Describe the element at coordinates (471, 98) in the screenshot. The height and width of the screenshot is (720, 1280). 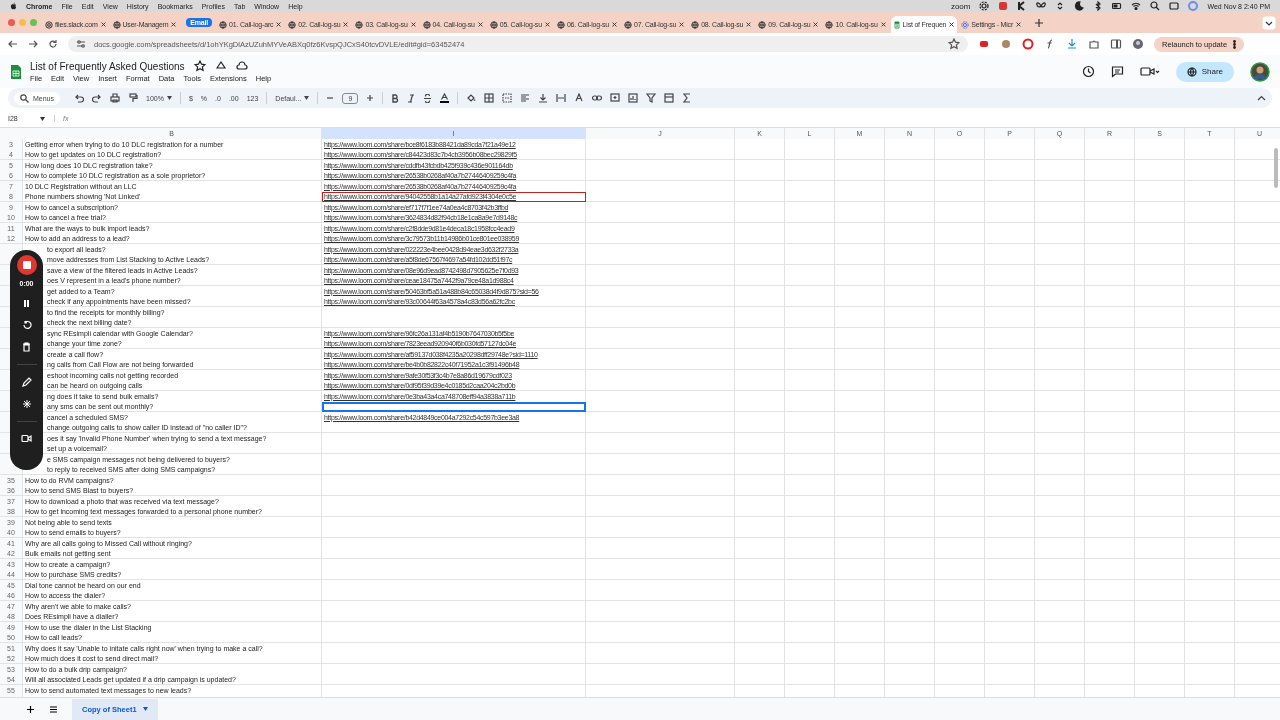
I see `fill-color-icon` at that location.